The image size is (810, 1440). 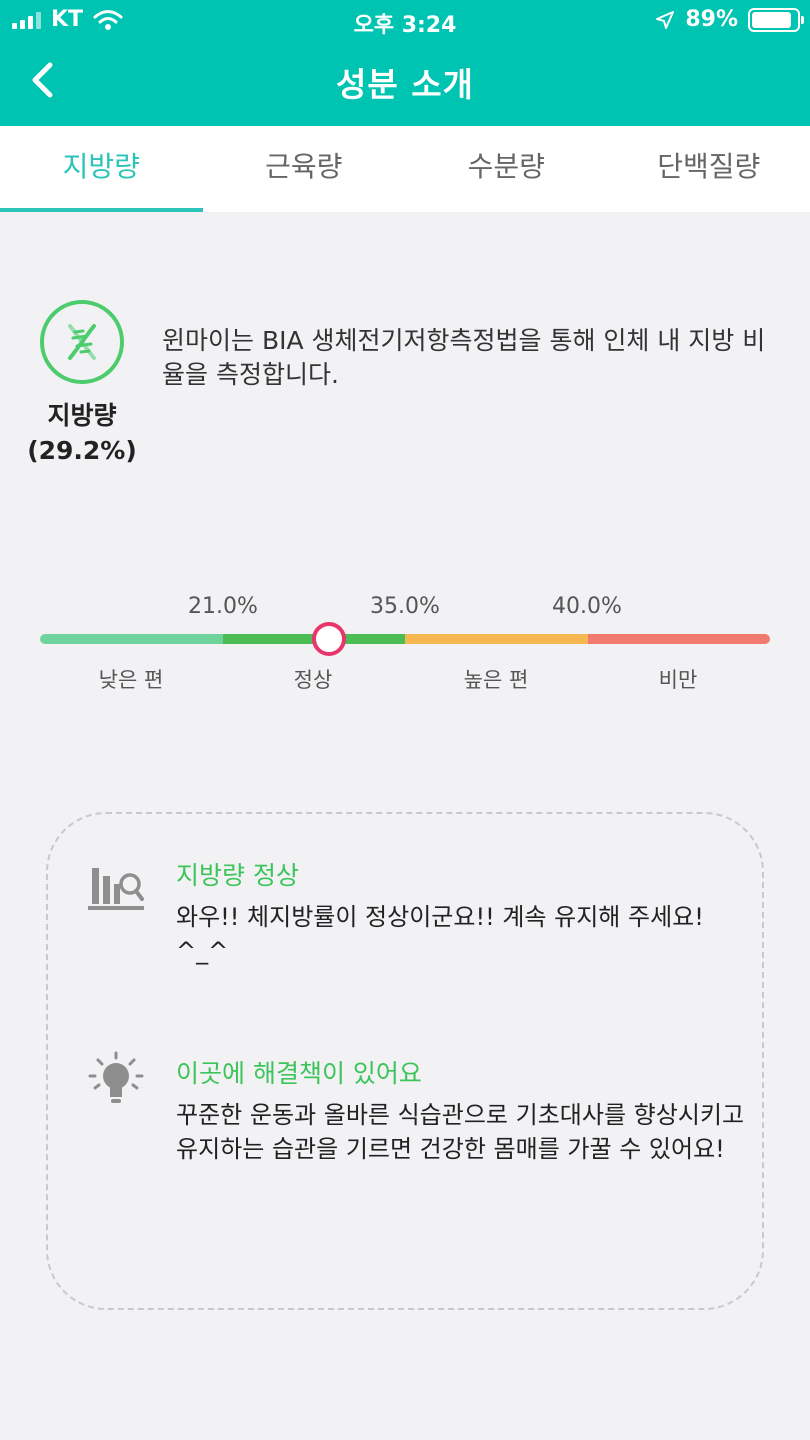 I want to click on scale-thresholds: 21.0% 35.0% 40.0%, so click(x=405, y=609).